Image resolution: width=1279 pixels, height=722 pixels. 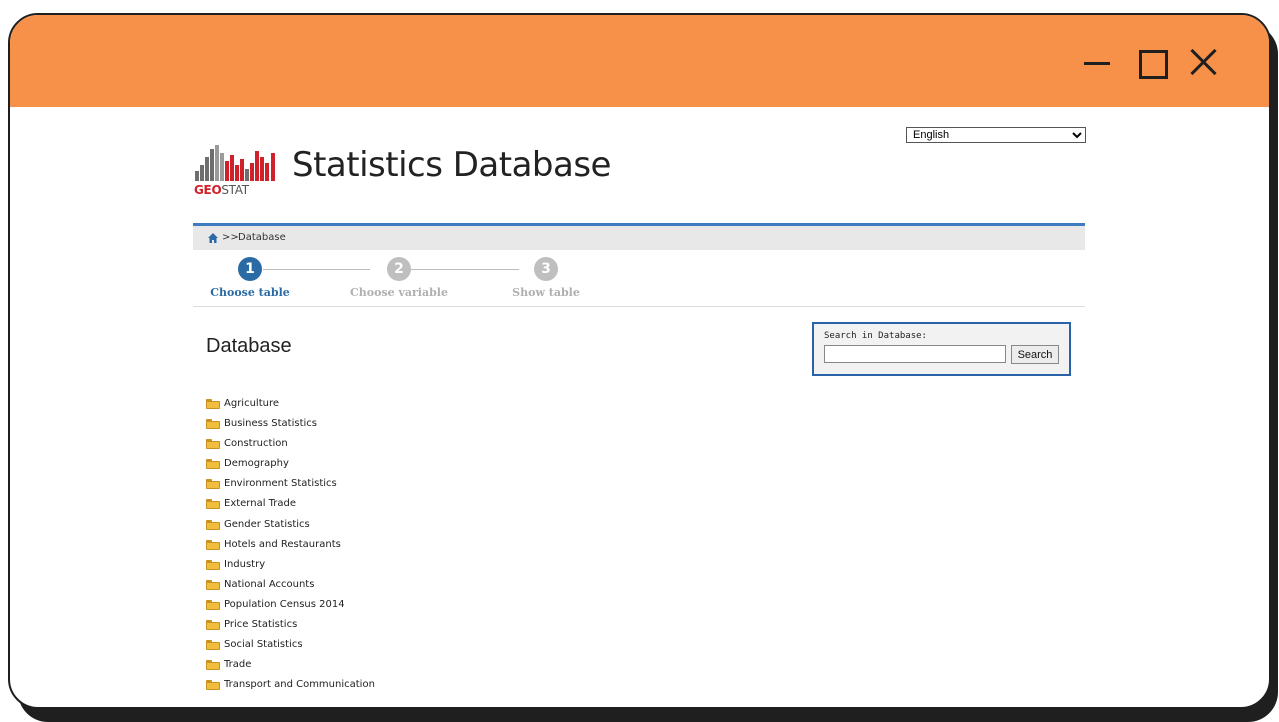 What do you see at coordinates (260, 504) in the screenshot?
I see `folder-label: External Trade` at bounding box center [260, 504].